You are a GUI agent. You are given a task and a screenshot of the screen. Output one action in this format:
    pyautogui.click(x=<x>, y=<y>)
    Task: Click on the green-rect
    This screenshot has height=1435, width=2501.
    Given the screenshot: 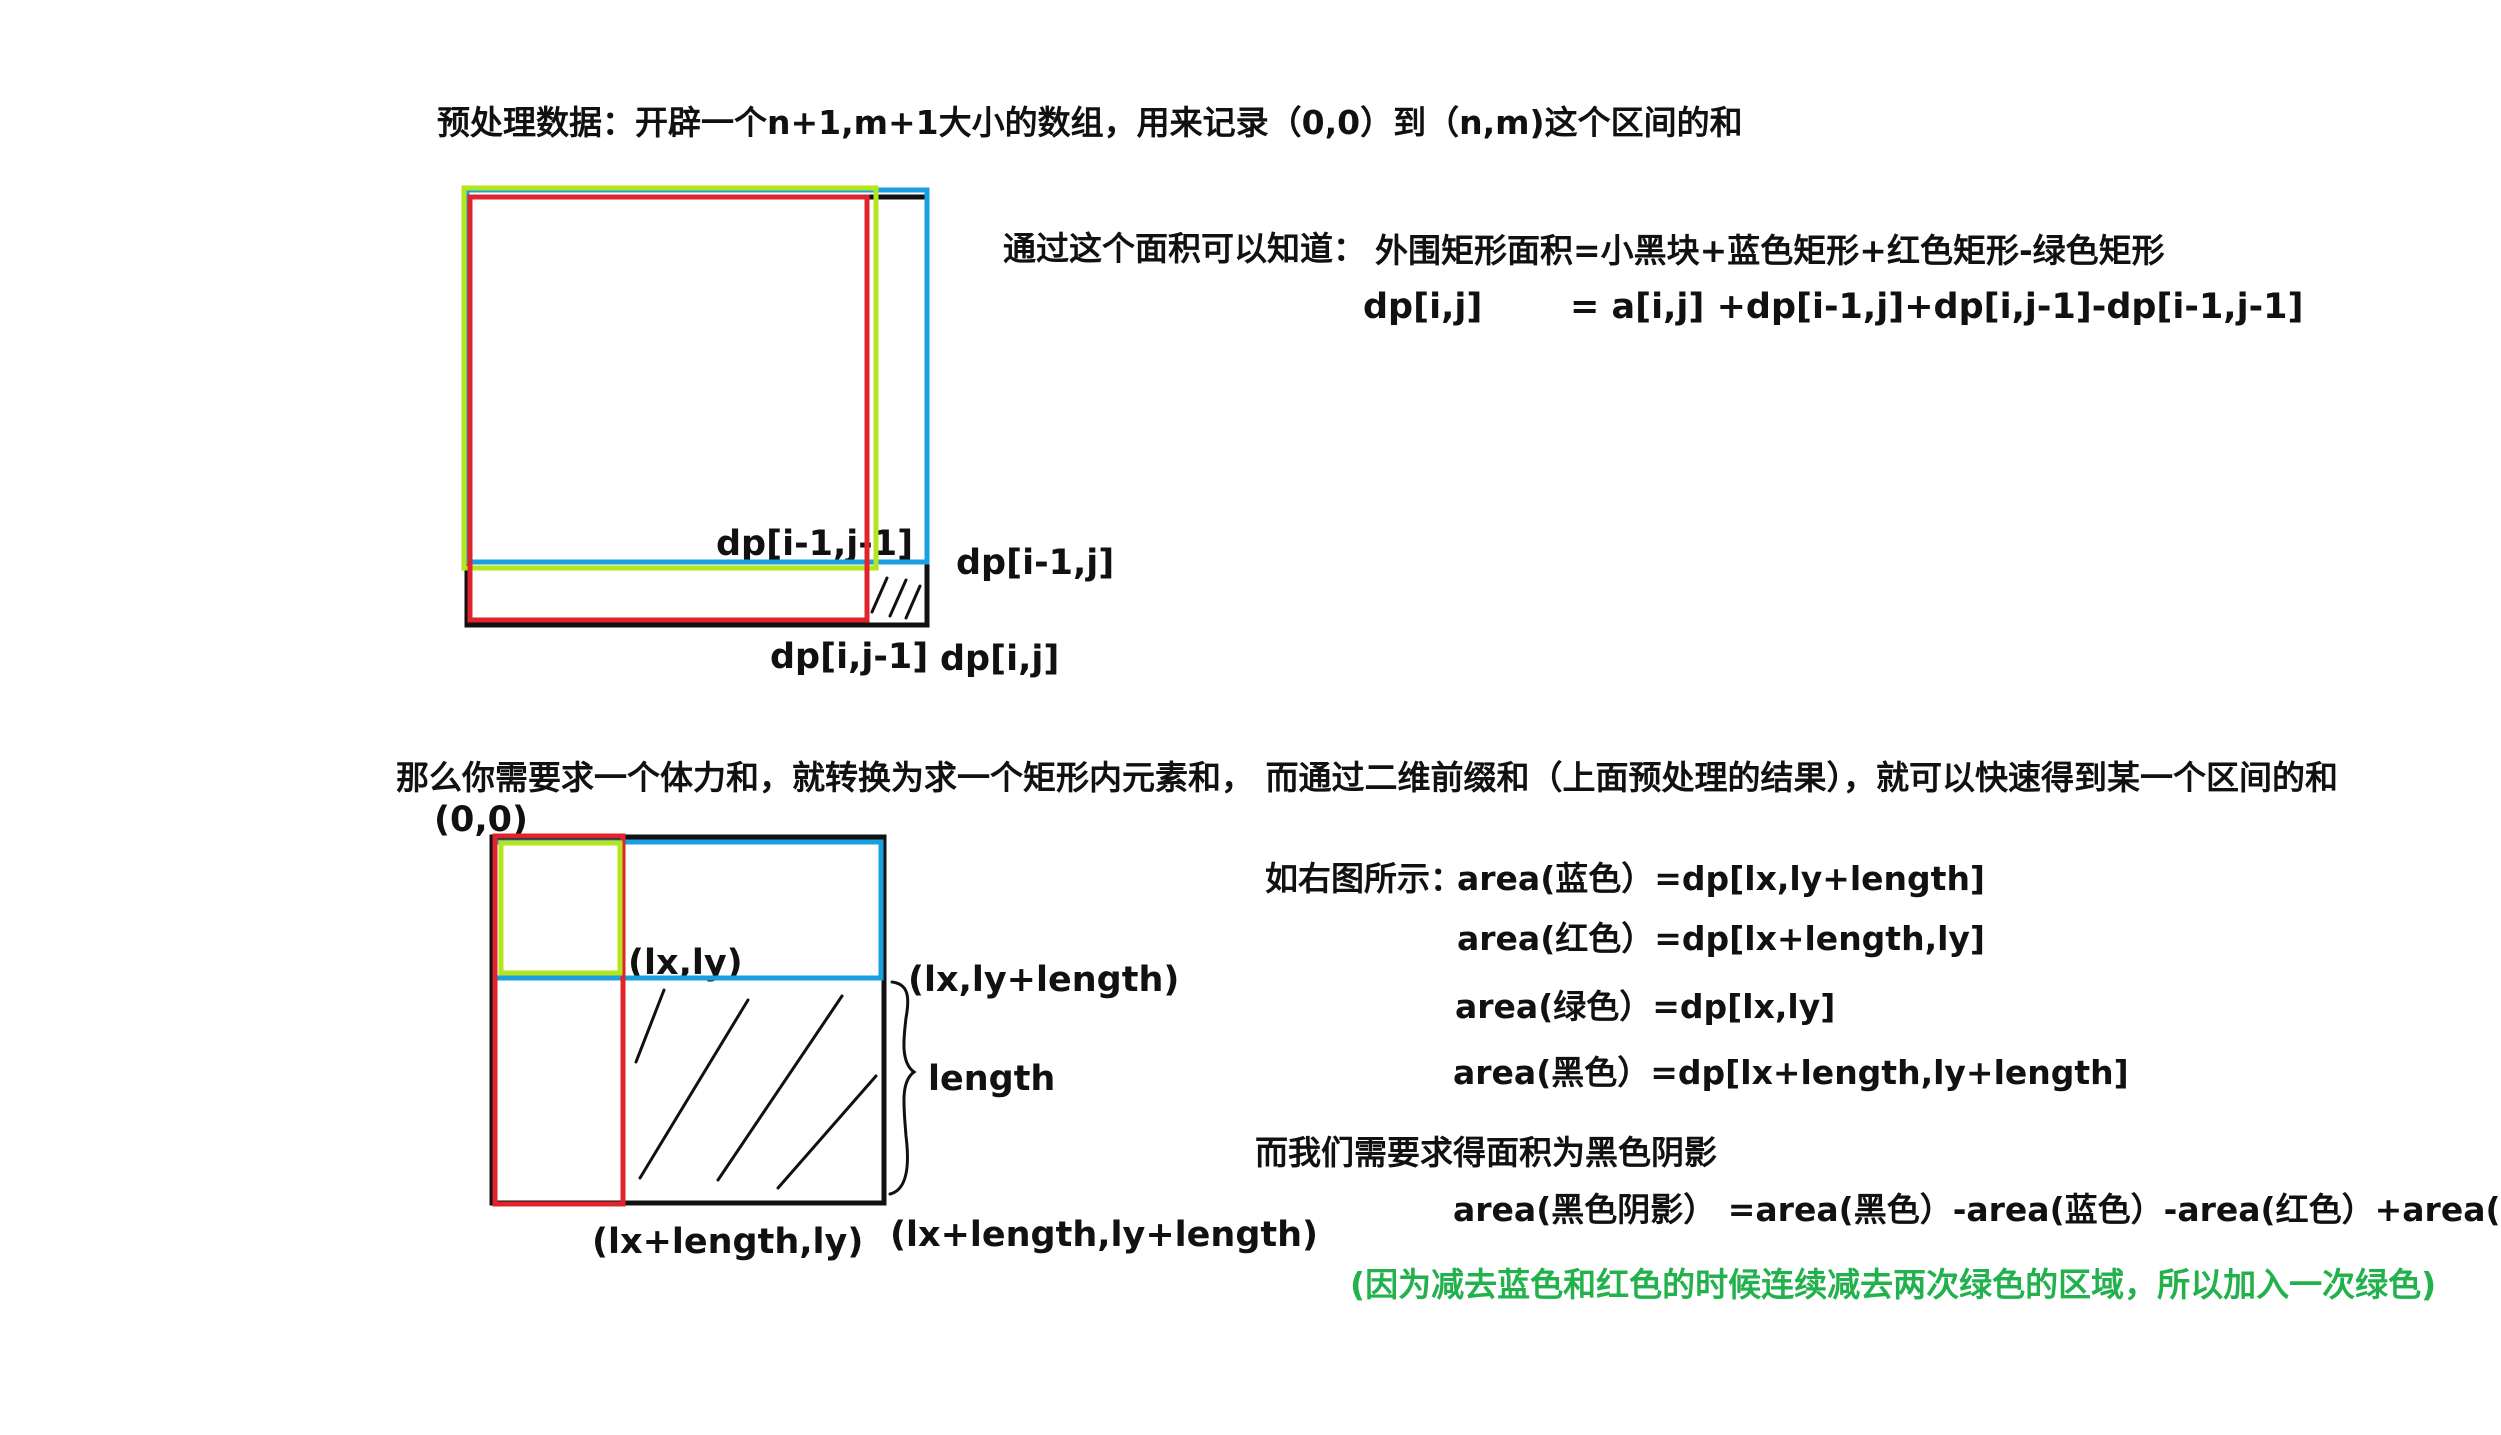 What is the action you would take?
    pyautogui.click(x=670, y=378)
    